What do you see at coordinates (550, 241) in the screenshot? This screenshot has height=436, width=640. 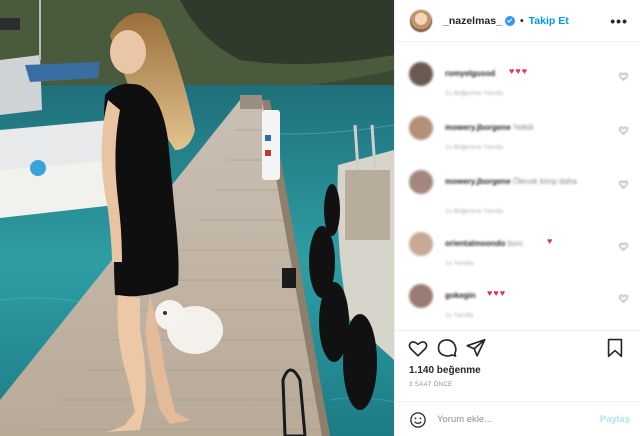 I see `reaction-hearts: ♥` at bounding box center [550, 241].